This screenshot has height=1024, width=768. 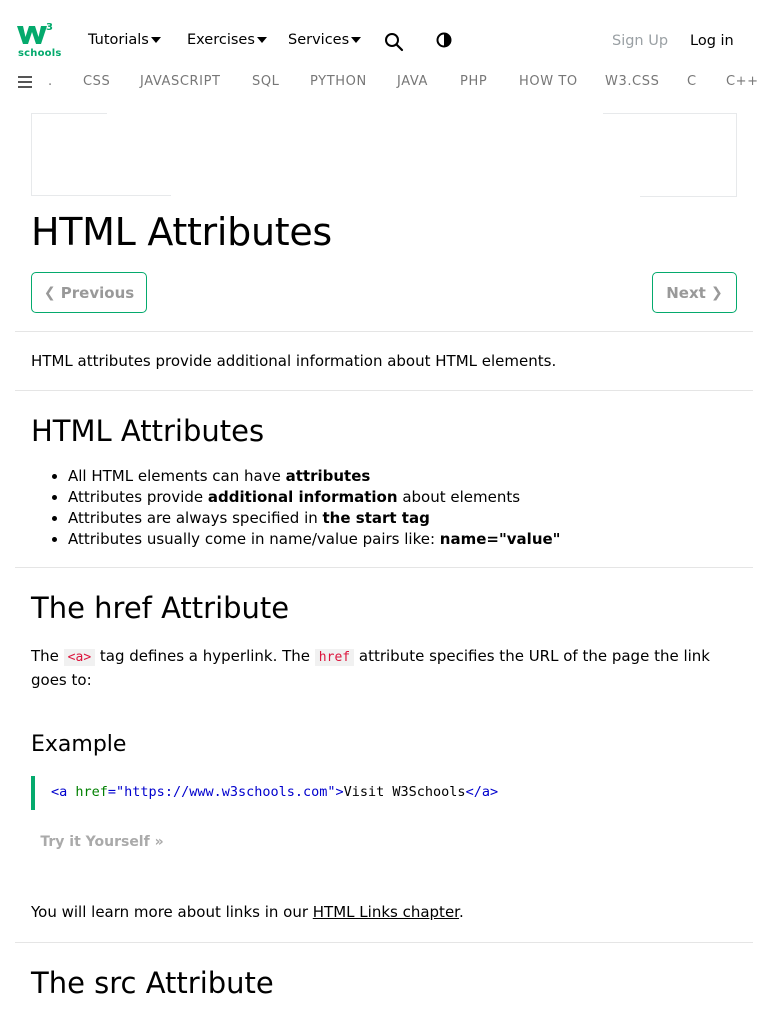 I want to click on menu-tutorials-label: Tutorials, so click(x=118, y=40).